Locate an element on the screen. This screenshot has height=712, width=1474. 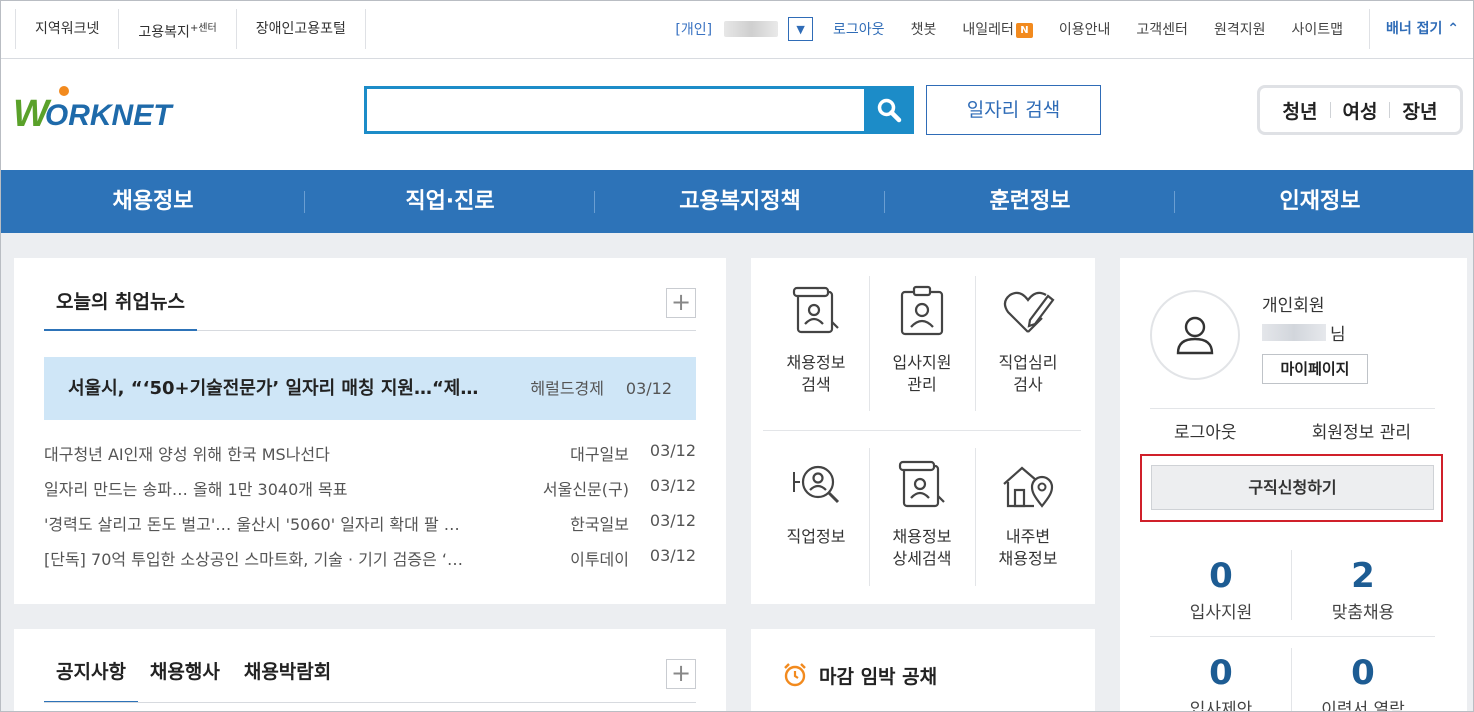
link-welfare-center: 고용복지+센터 is located at coordinates (178, 29).